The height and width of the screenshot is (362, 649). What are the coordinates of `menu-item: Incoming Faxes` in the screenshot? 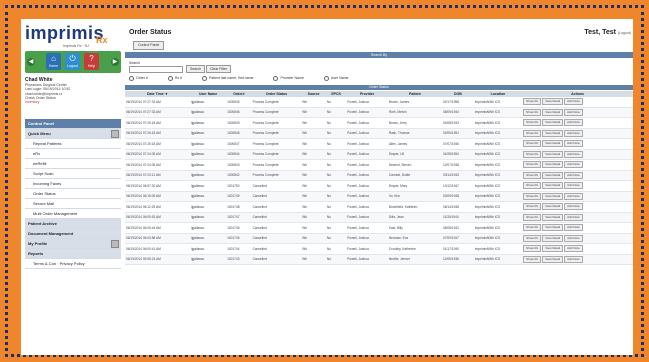 It's located at (73, 184).